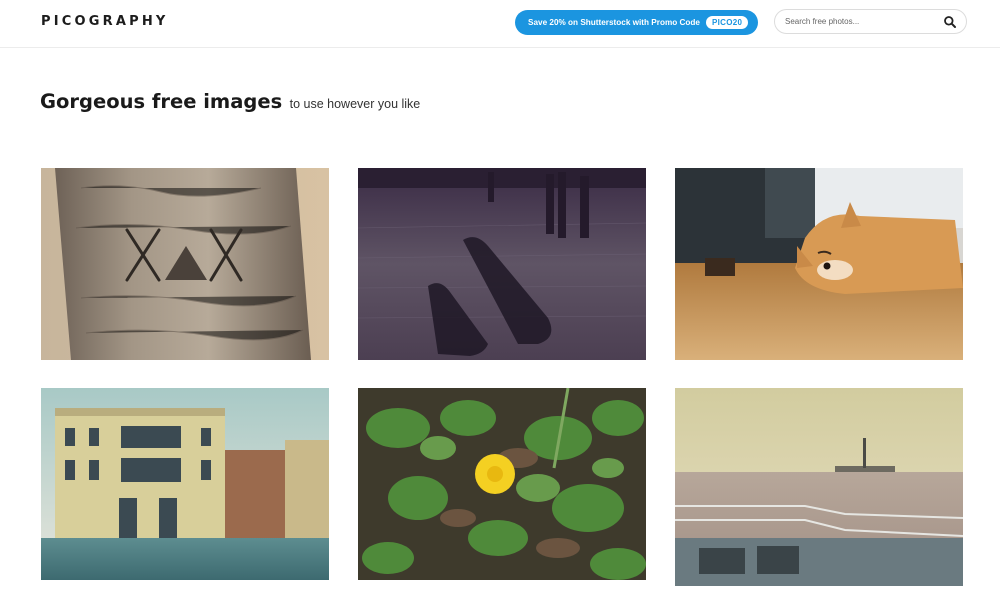  I want to click on search-icon, so click(950, 22).